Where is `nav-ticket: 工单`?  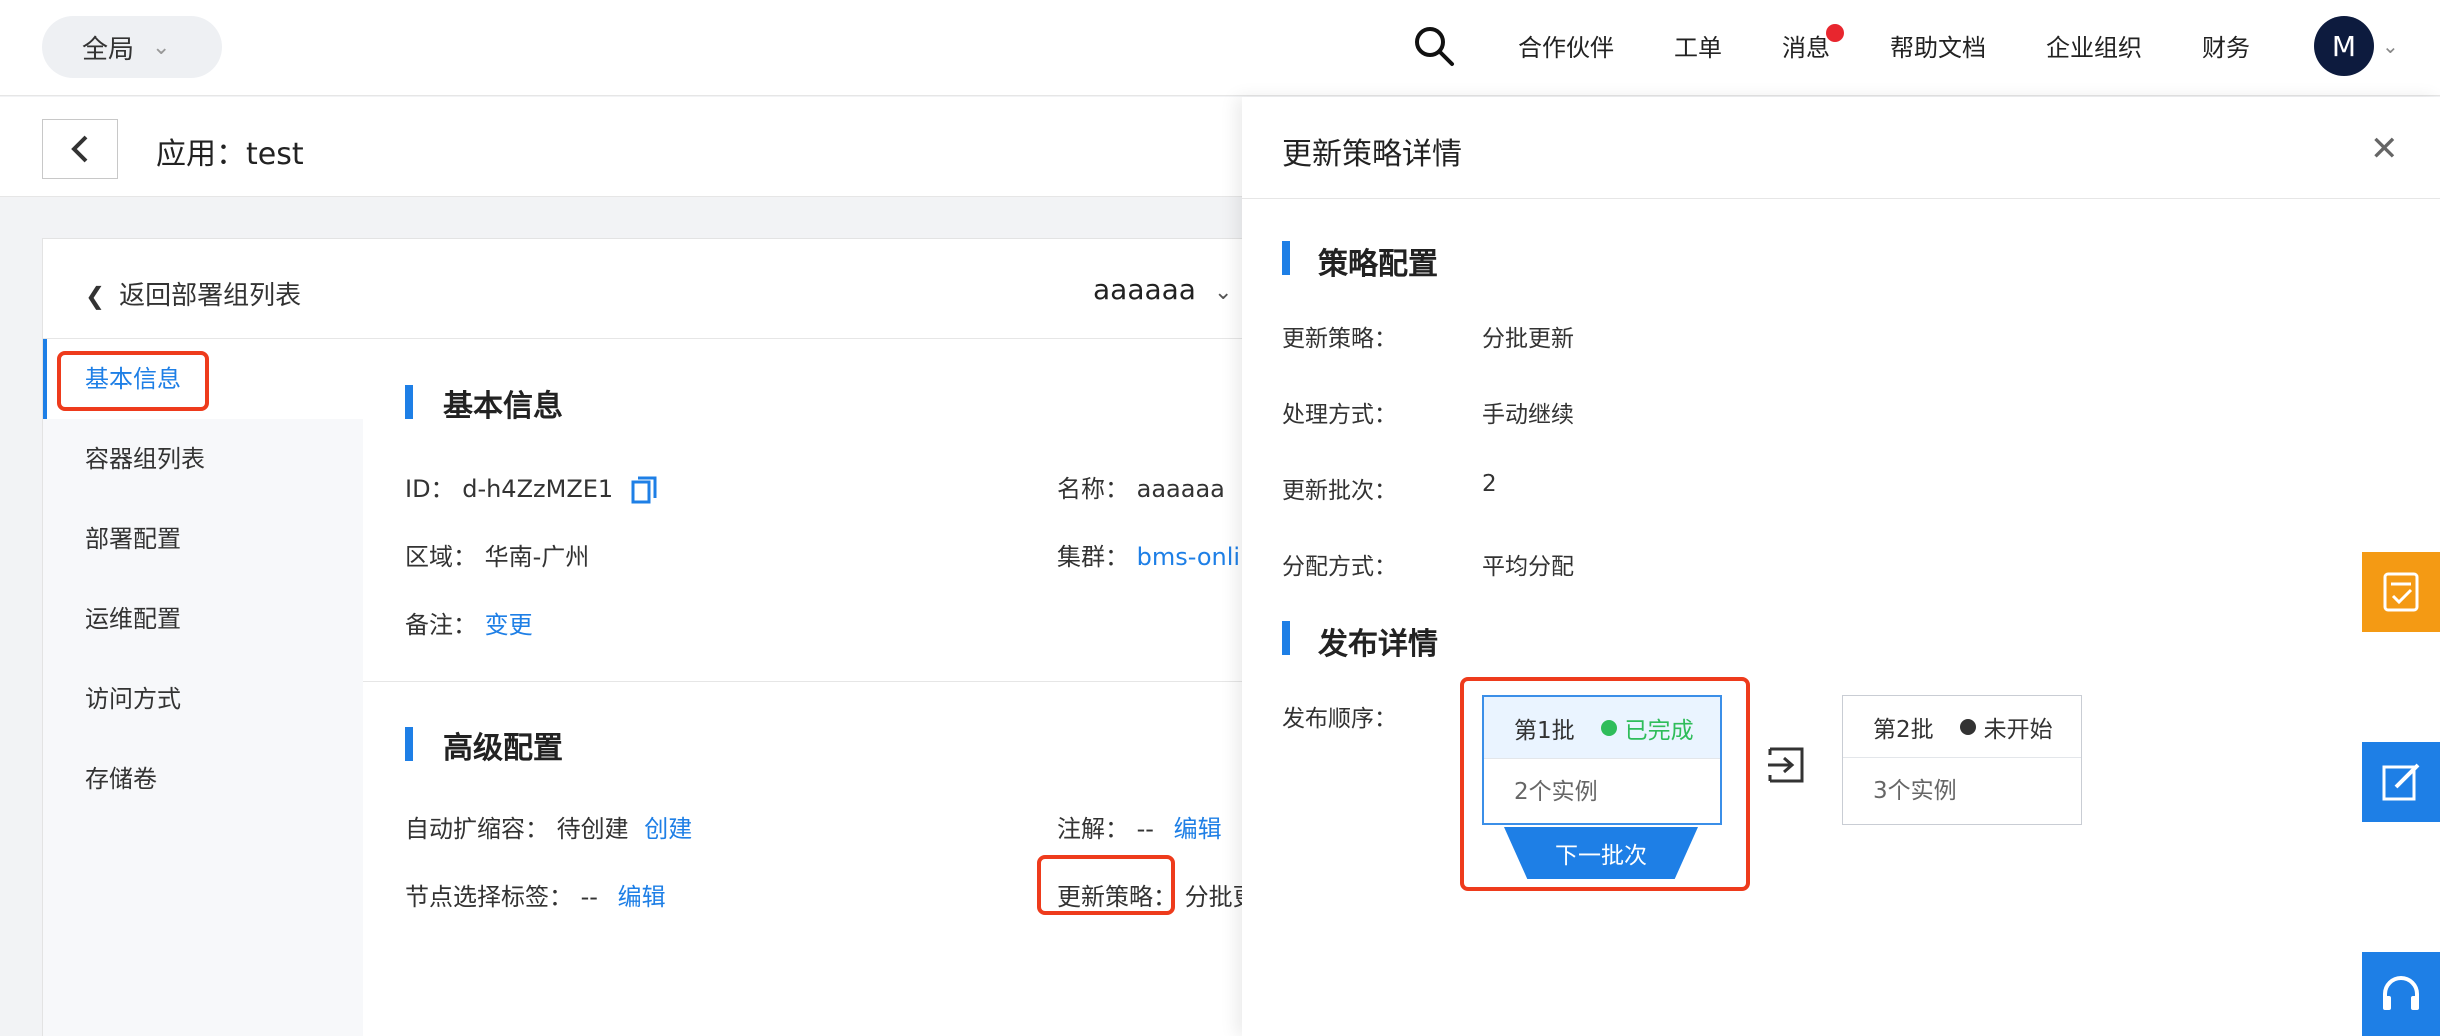 nav-ticket: 工单 is located at coordinates (1698, 45).